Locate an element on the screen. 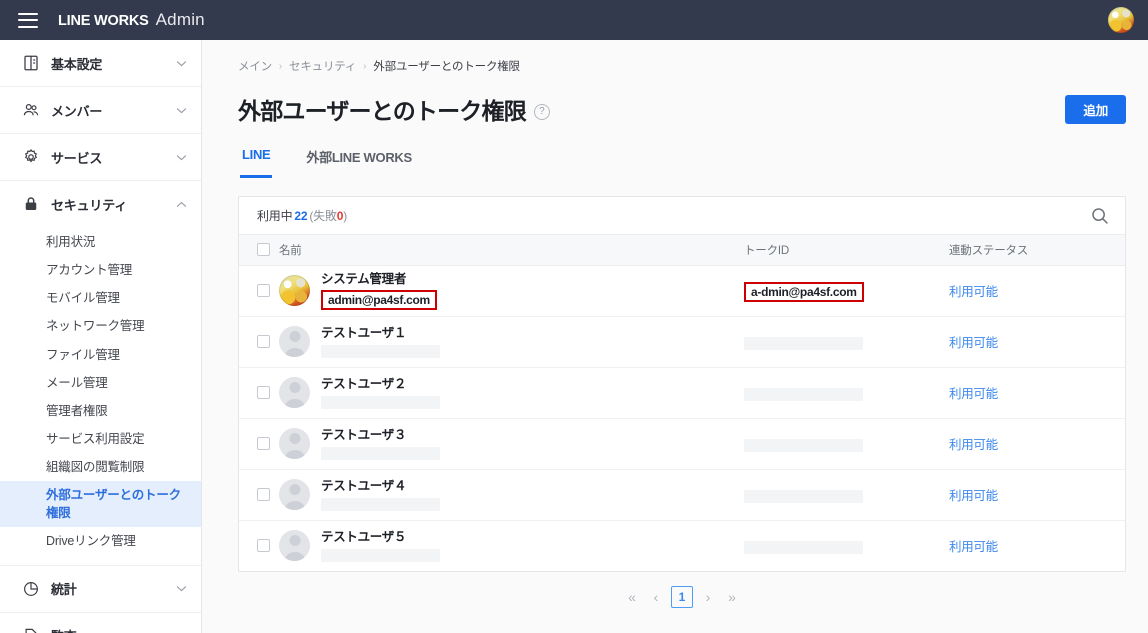 Image resolution: width=1148 pixels, height=633 pixels. pagination-next-icon: › is located at coordinates (708, 597).